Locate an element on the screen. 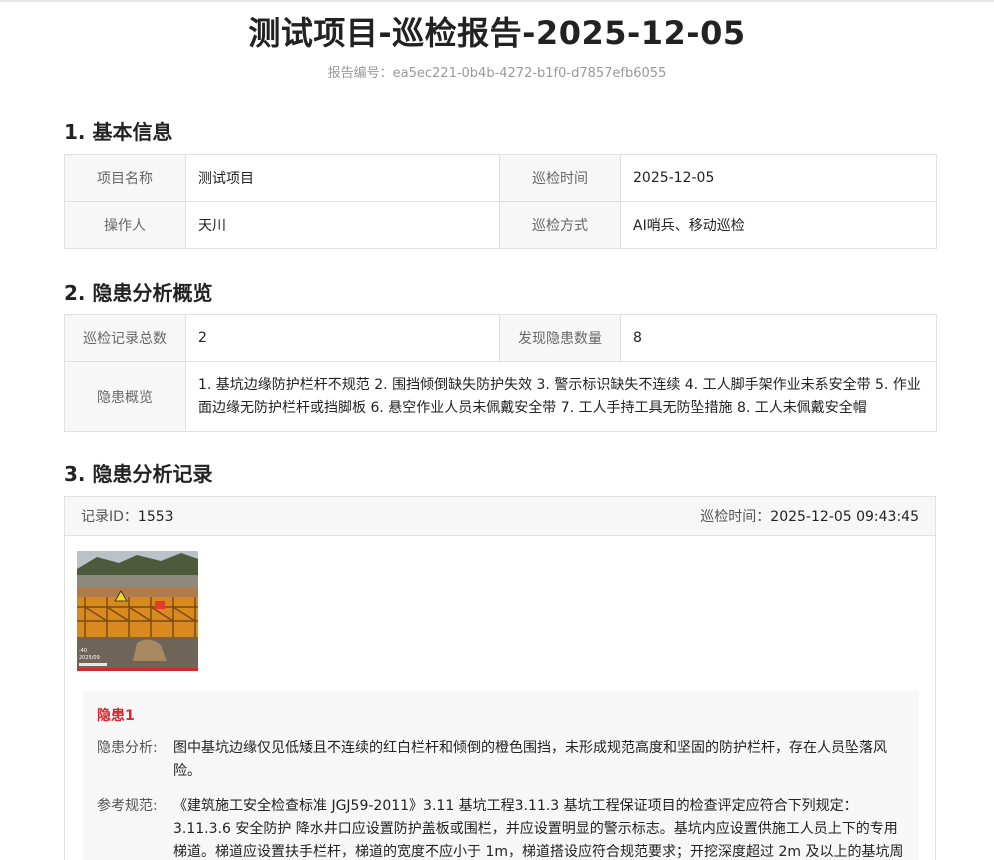 Image resolution: width=994 pixels, height=860 pixels. section-hazard-records-heading: 3. 隐患分析记录 is located at coordinates (138, 474).